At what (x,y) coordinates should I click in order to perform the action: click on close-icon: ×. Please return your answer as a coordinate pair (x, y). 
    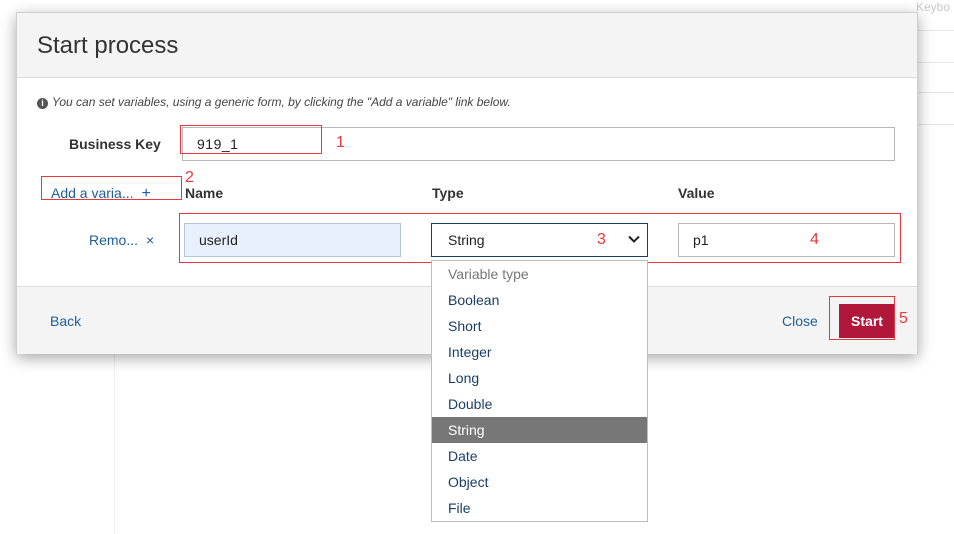
    Looking at the image, I should click on (150, 240).